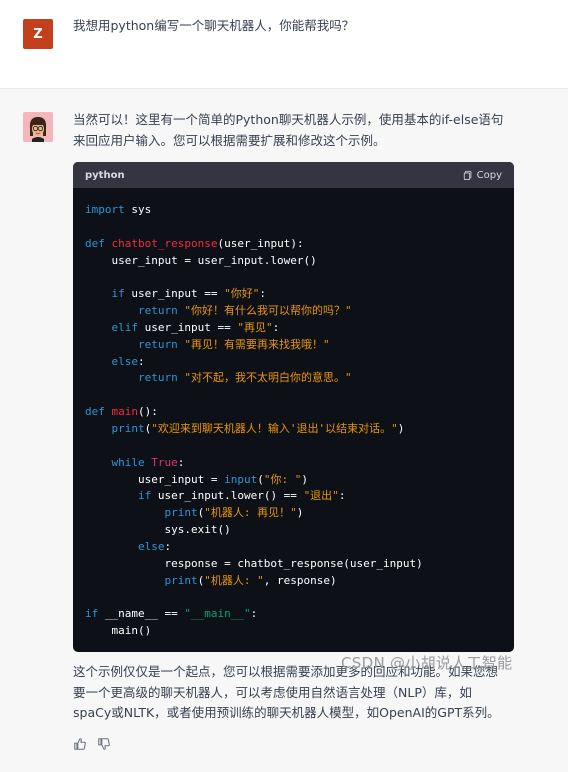 The image size is (568, 772). Describe the element at coordinates (105, 209) in the screenshot. I see `code-token: import` at that location.